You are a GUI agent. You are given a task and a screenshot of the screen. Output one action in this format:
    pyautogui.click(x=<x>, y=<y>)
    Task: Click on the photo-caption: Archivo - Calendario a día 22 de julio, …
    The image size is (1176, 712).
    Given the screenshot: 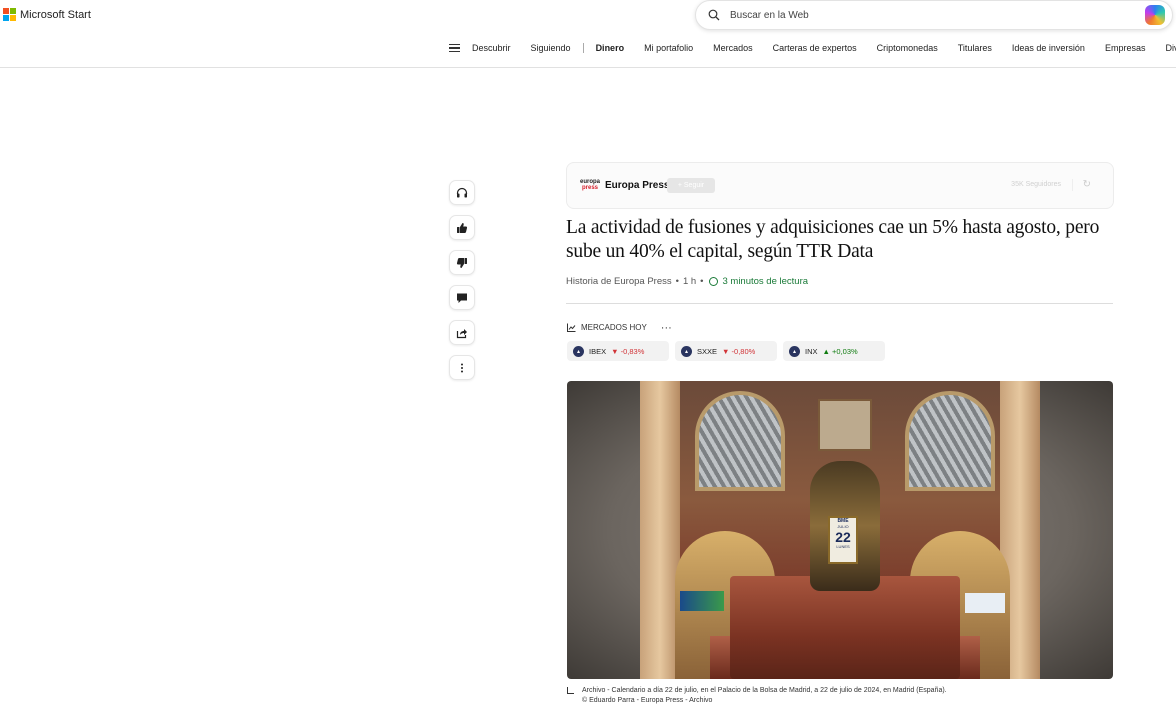 What is the action you would take?
    pyautogui.click(x=757, y=696)
    